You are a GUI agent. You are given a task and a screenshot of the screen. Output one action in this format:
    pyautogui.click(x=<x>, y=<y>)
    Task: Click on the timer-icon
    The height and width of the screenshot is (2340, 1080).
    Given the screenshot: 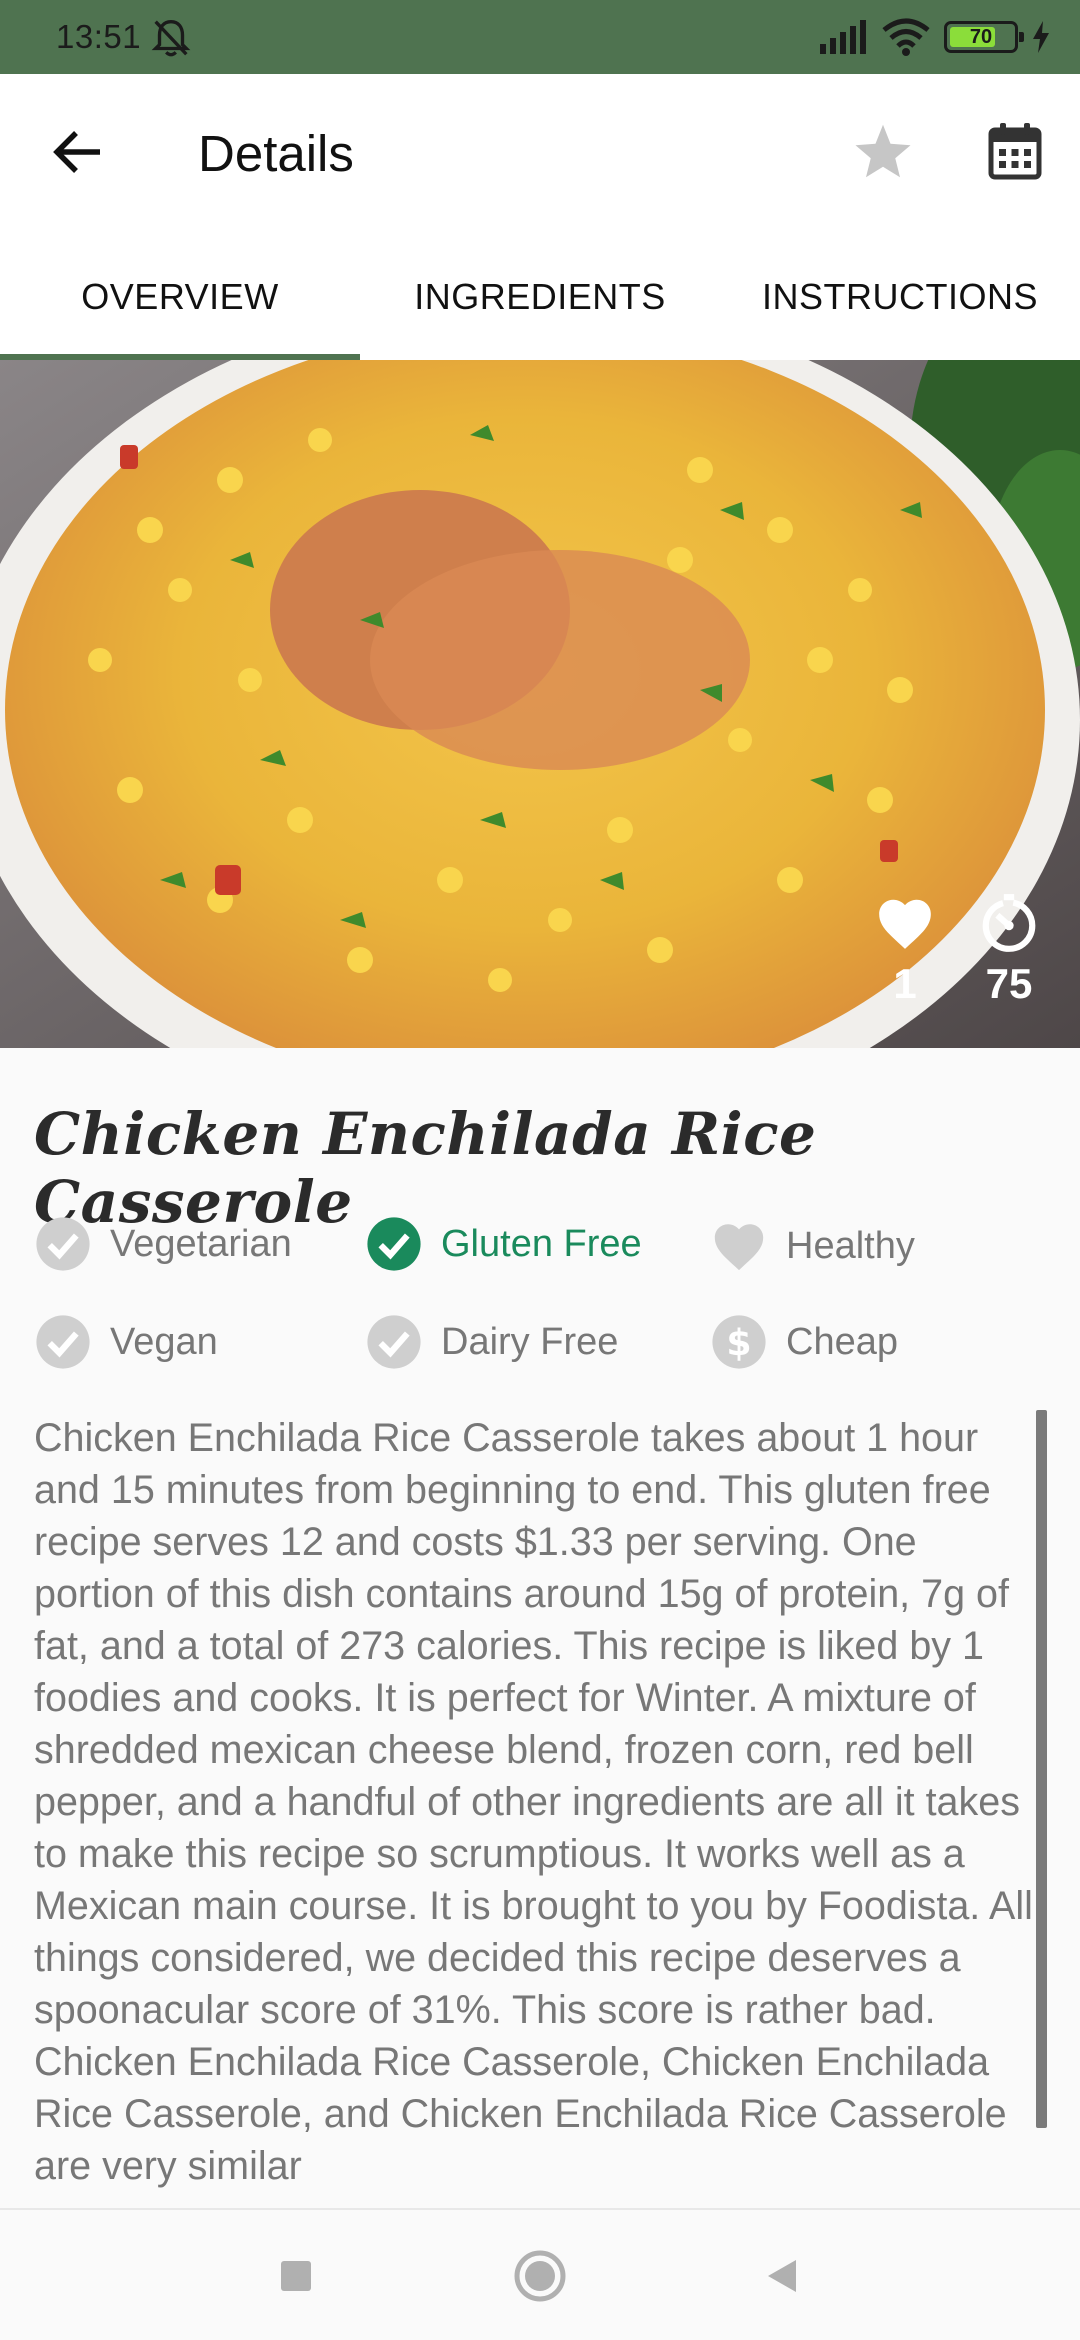 What is the action you would take?
    pyautogui.click(x=1009, y=923)
    